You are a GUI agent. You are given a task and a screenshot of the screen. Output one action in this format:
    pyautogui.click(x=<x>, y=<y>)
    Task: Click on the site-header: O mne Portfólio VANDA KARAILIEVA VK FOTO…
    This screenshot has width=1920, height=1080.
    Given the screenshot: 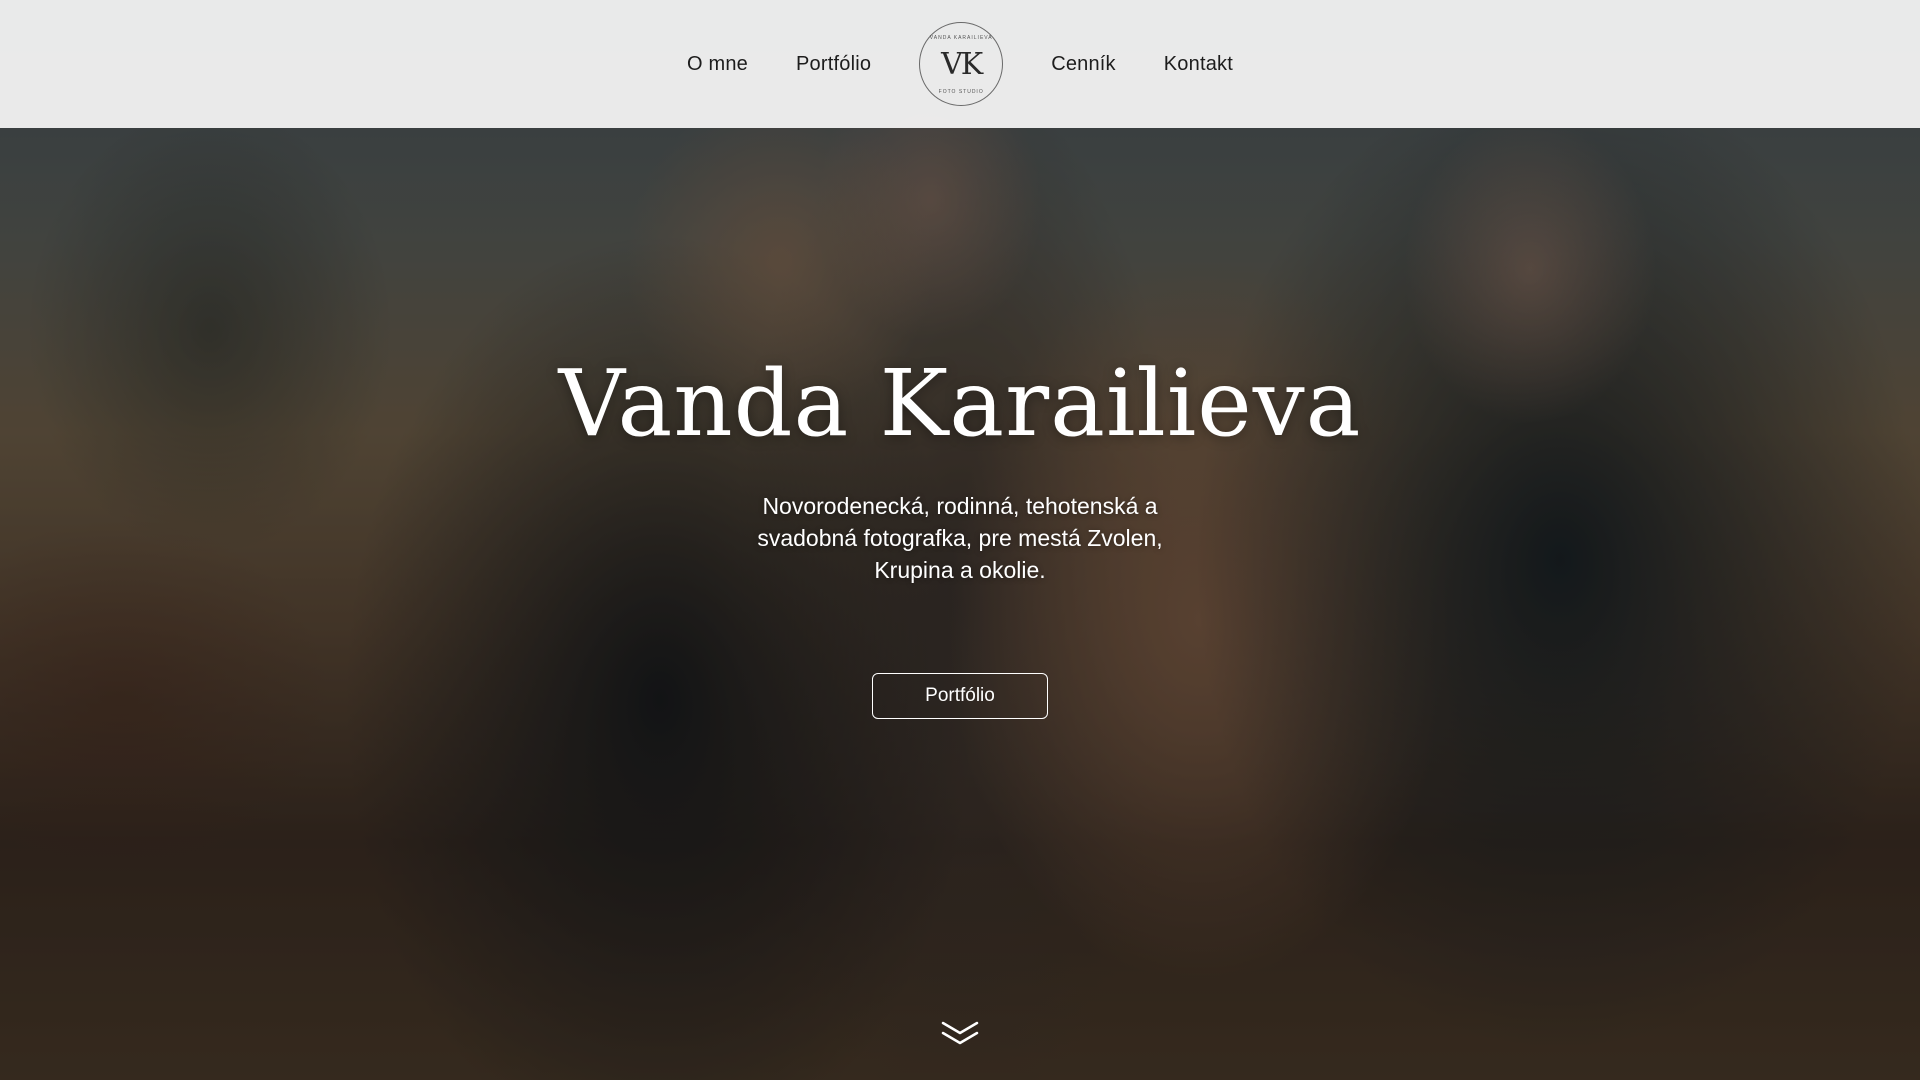 What is the action you would take?
    pyautogui.click(x=960, y=64)
    